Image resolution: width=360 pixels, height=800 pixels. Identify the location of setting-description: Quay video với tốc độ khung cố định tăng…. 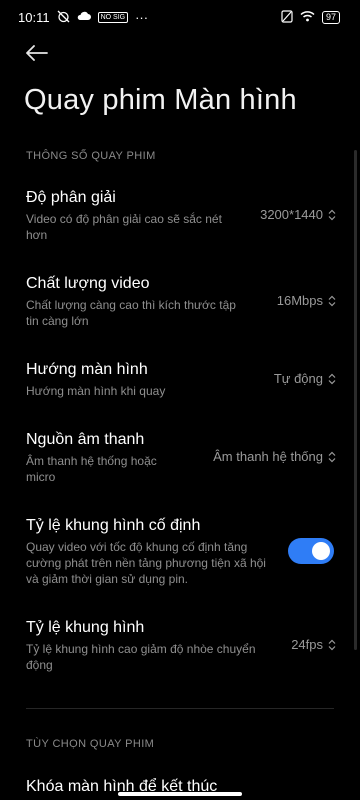
(146, 563).